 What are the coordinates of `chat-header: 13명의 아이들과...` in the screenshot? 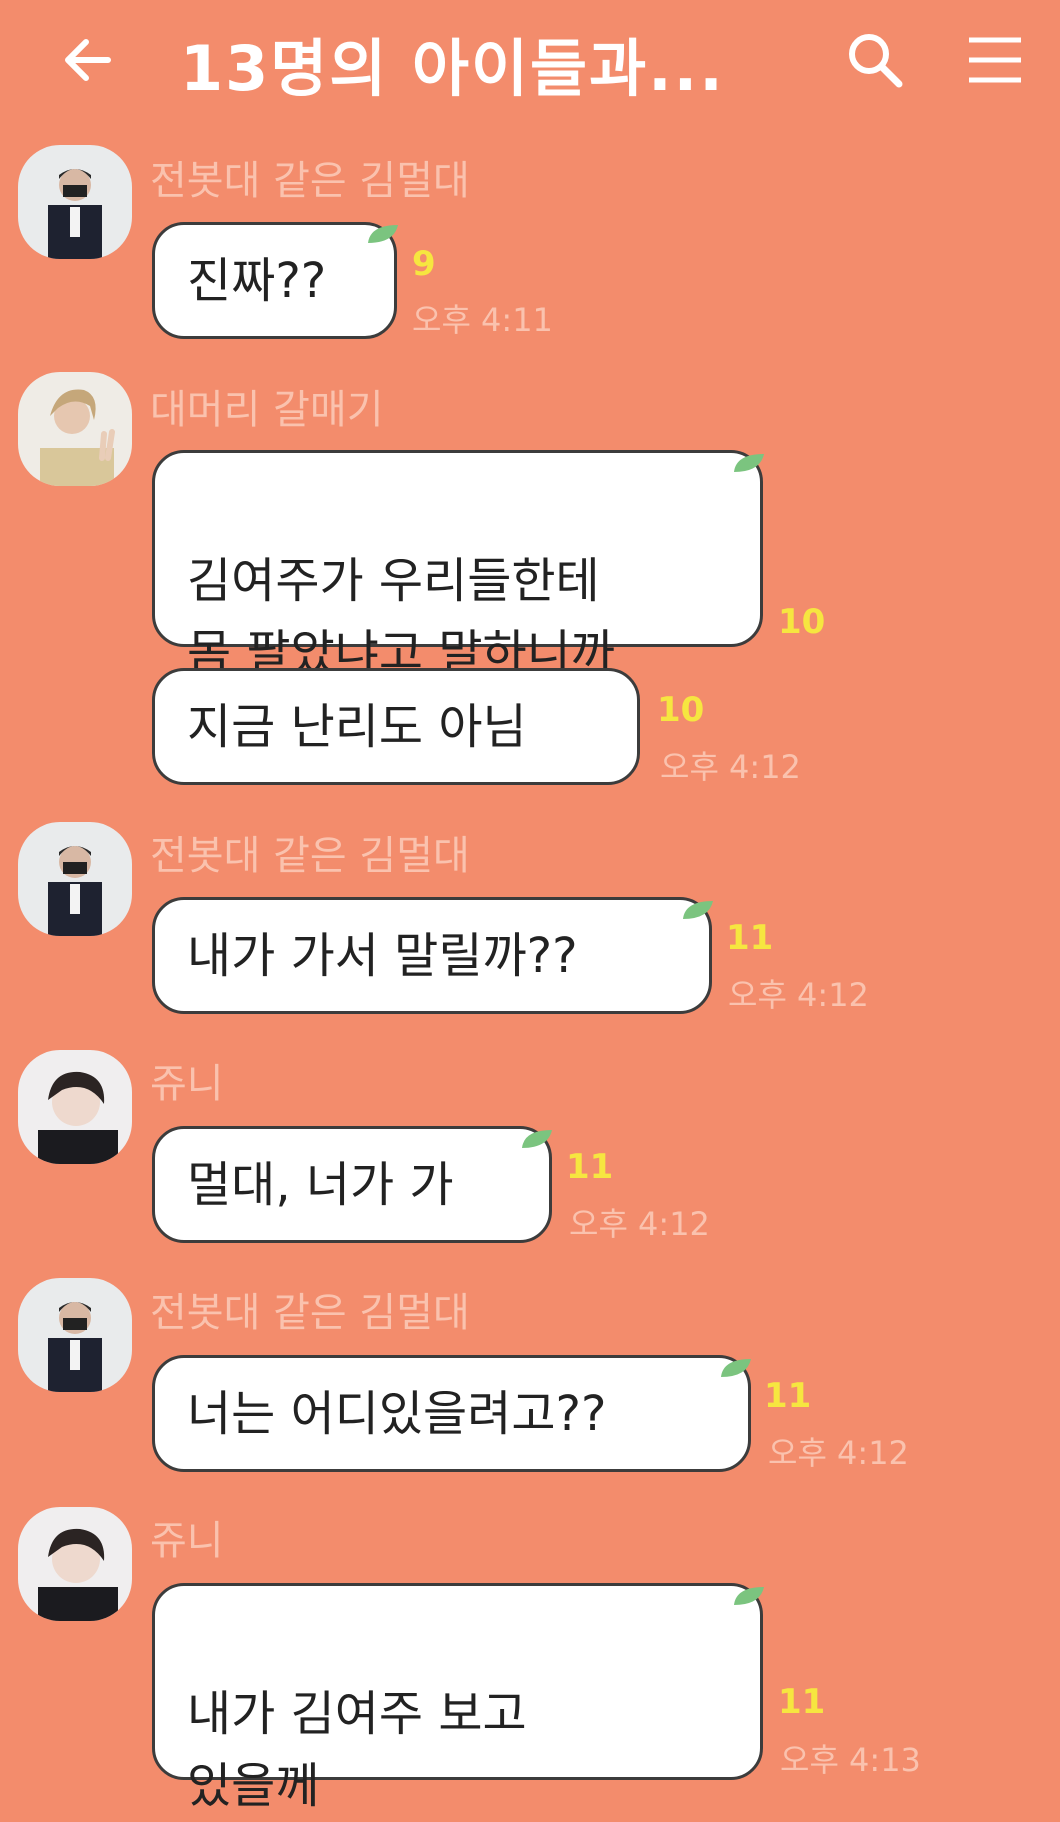 It's located at (530, 60).